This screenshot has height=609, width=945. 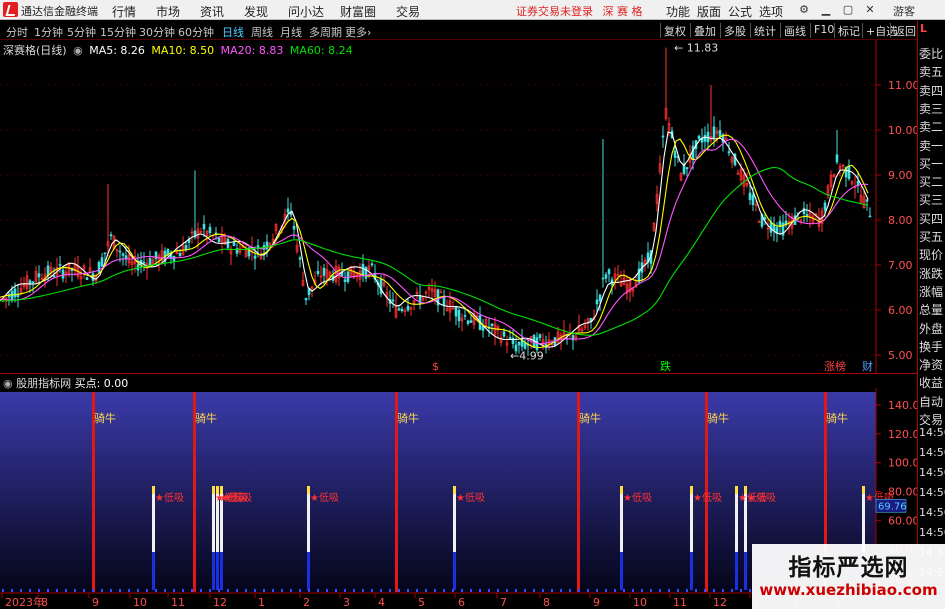 What do you see at coordinates (932, 145) in the screenshot?
I see `sidebar-item: 卖一` at bounding box center [932, 145].